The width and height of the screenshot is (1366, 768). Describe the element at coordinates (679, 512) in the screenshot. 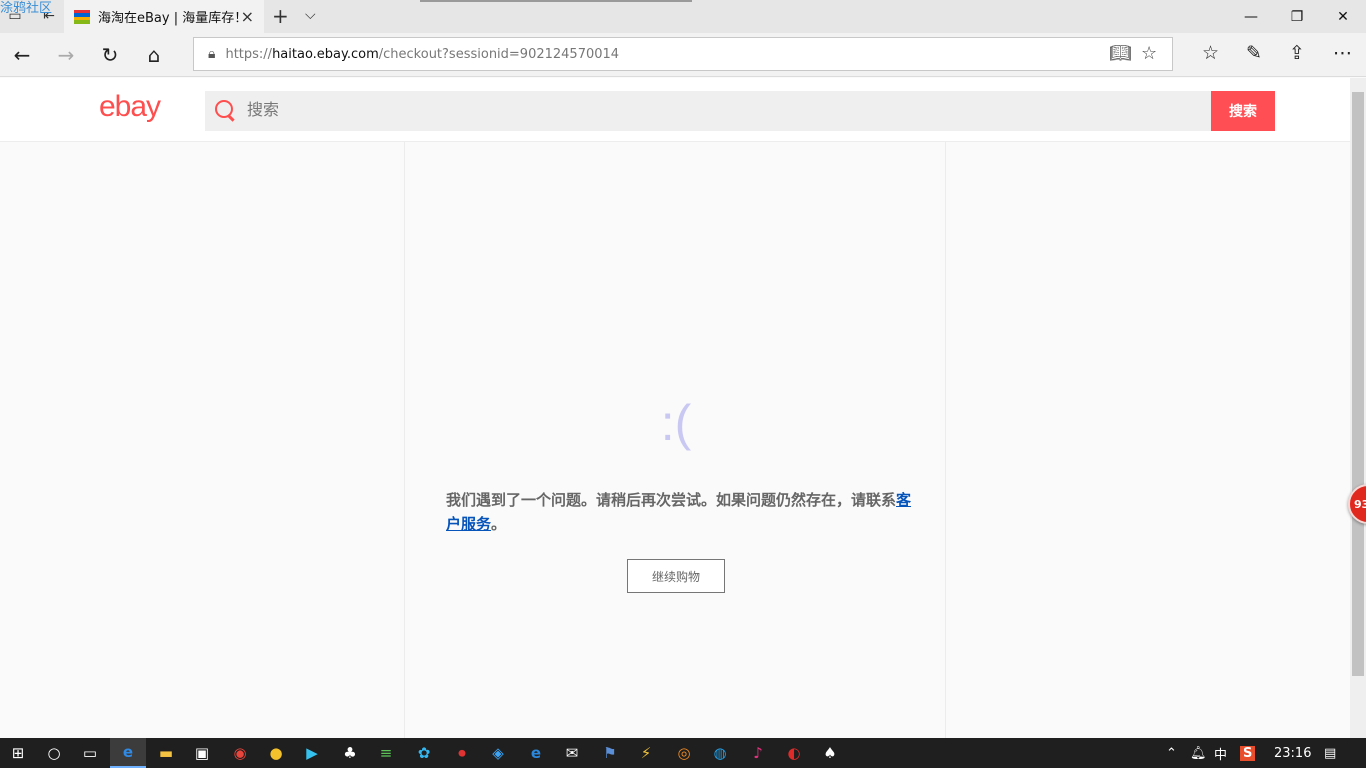

I see `error-message: 我们遇到了一个问题。请稍后再次尝试。如果问题仍然存在，请联系客户服务。` at that location.